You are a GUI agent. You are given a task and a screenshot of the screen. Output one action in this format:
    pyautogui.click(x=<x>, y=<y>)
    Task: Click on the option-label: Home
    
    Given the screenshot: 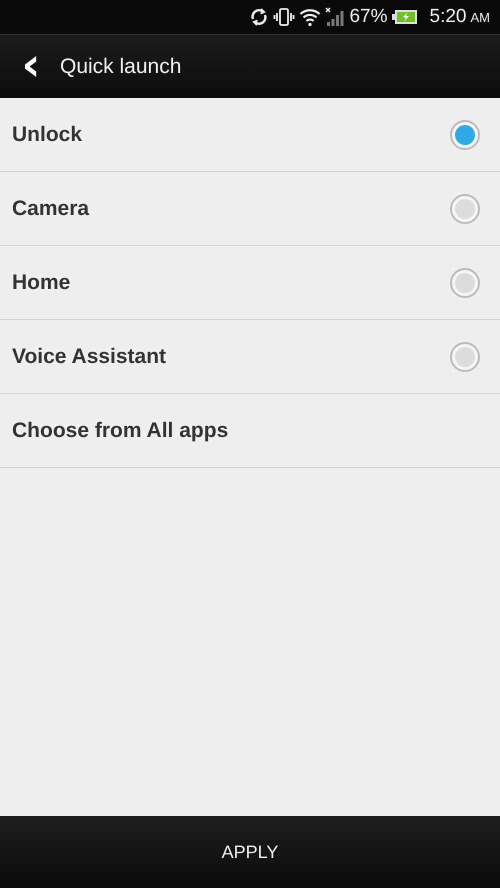 What is the action you would take?
    pyautogui.click(x=41, y=282)
    